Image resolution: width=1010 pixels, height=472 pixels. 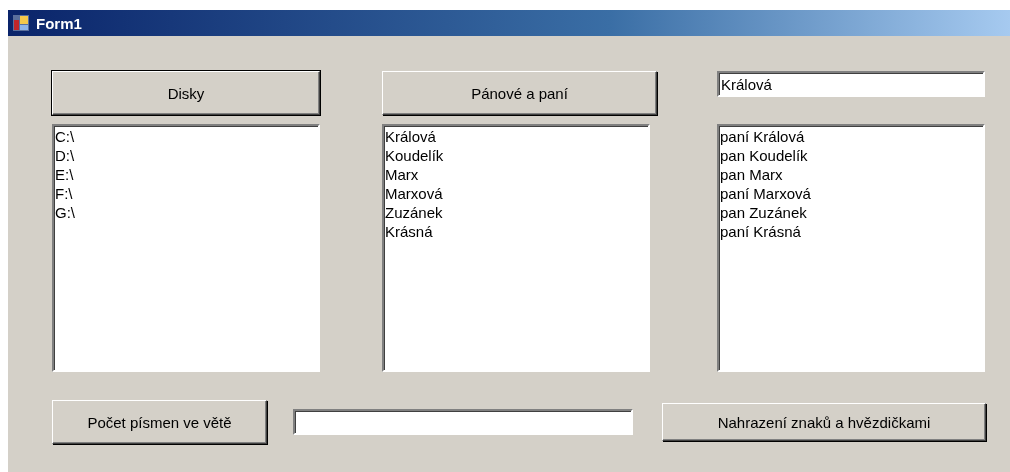 I want to click on list-item: pan Marx, so click(x=851, y=174).